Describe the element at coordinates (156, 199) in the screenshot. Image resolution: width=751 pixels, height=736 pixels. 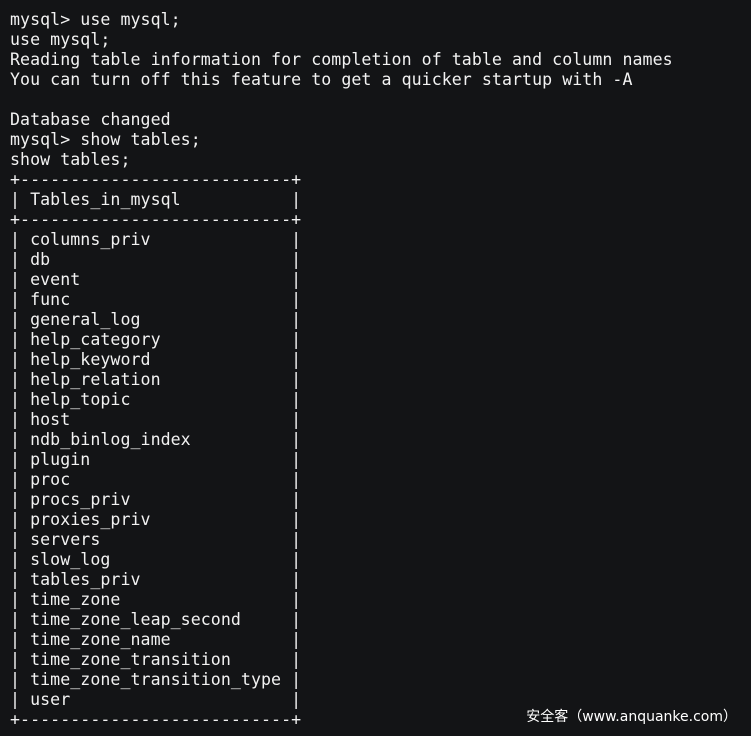
I see `table-header: | Tables_in_mysql |` at that location.